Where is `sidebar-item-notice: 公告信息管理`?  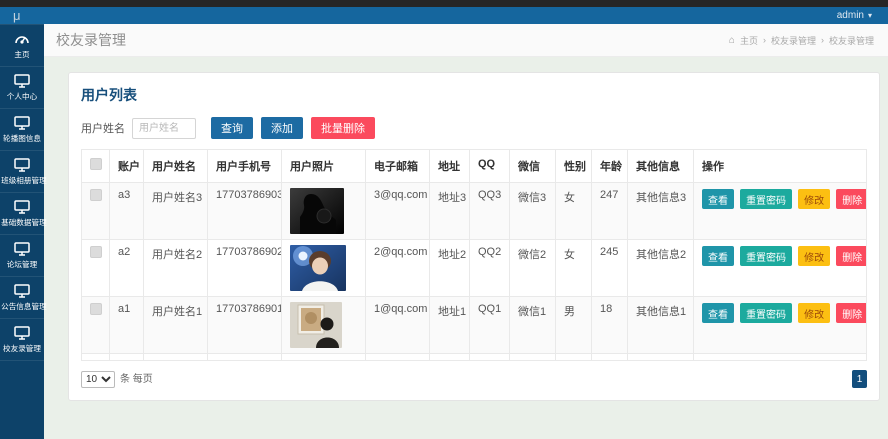
sidebar-item-notice: 公告信息管理 is located at coordinates (23, 298).